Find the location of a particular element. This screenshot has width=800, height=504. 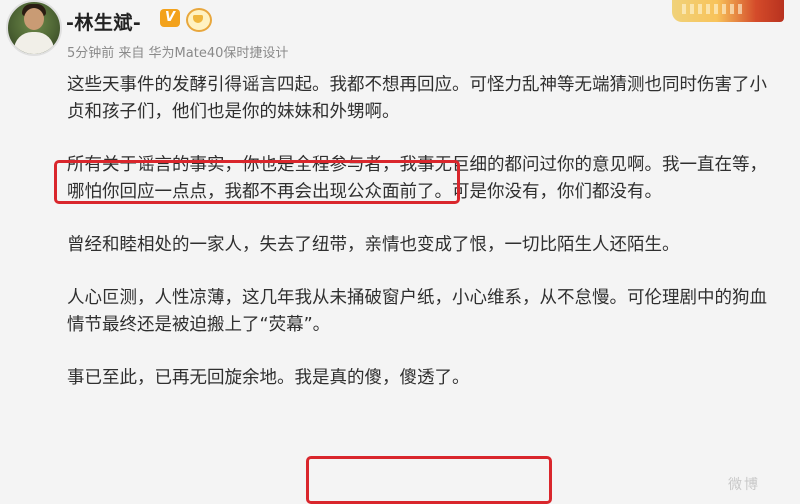

vip-crown-icon is located at coordinates (199, 20).